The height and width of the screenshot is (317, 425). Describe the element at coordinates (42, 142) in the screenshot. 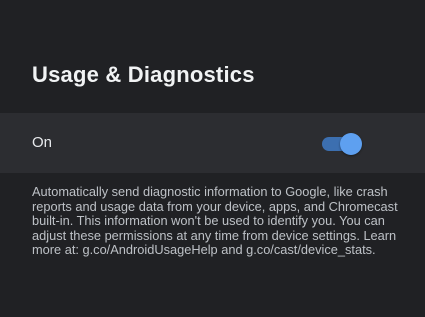

I see `toggle-label: On` at that location.